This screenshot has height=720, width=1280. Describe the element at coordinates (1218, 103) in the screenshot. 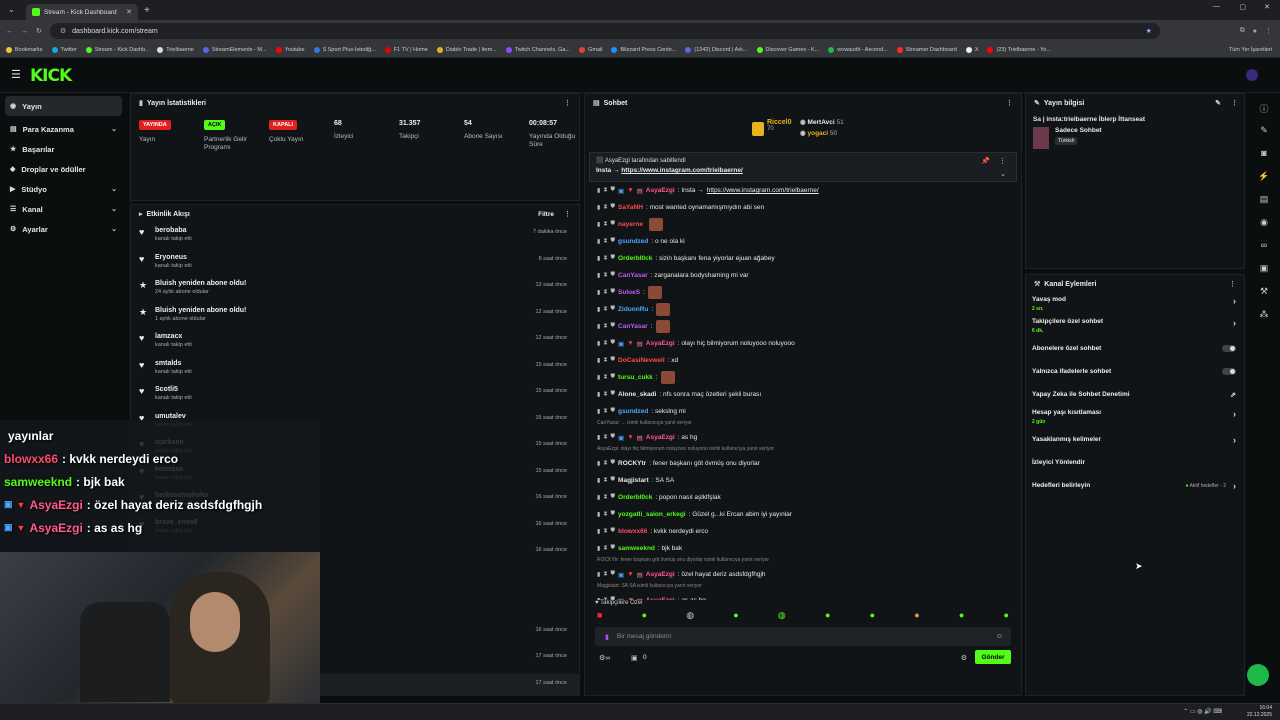

I see `pencil-icon: ✎` at that location.